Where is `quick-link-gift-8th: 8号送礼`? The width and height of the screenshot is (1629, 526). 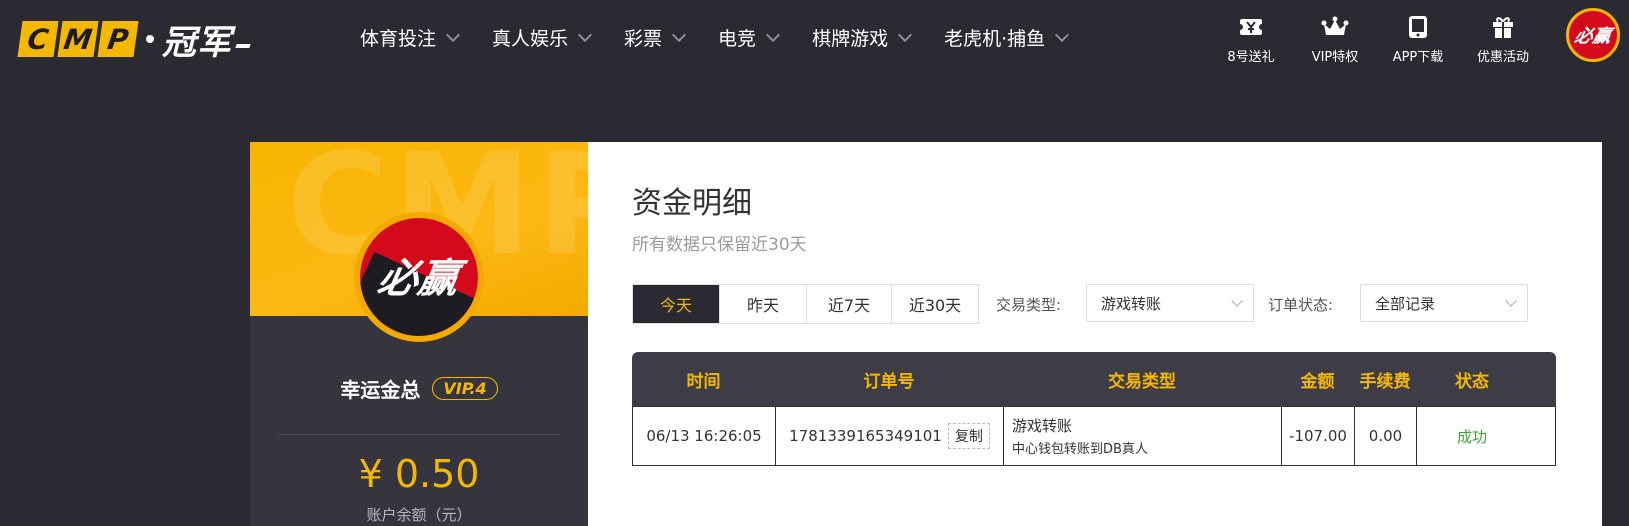 quick-link-gift-8th: 8号送礼 is located at coordinates (1251, 39).